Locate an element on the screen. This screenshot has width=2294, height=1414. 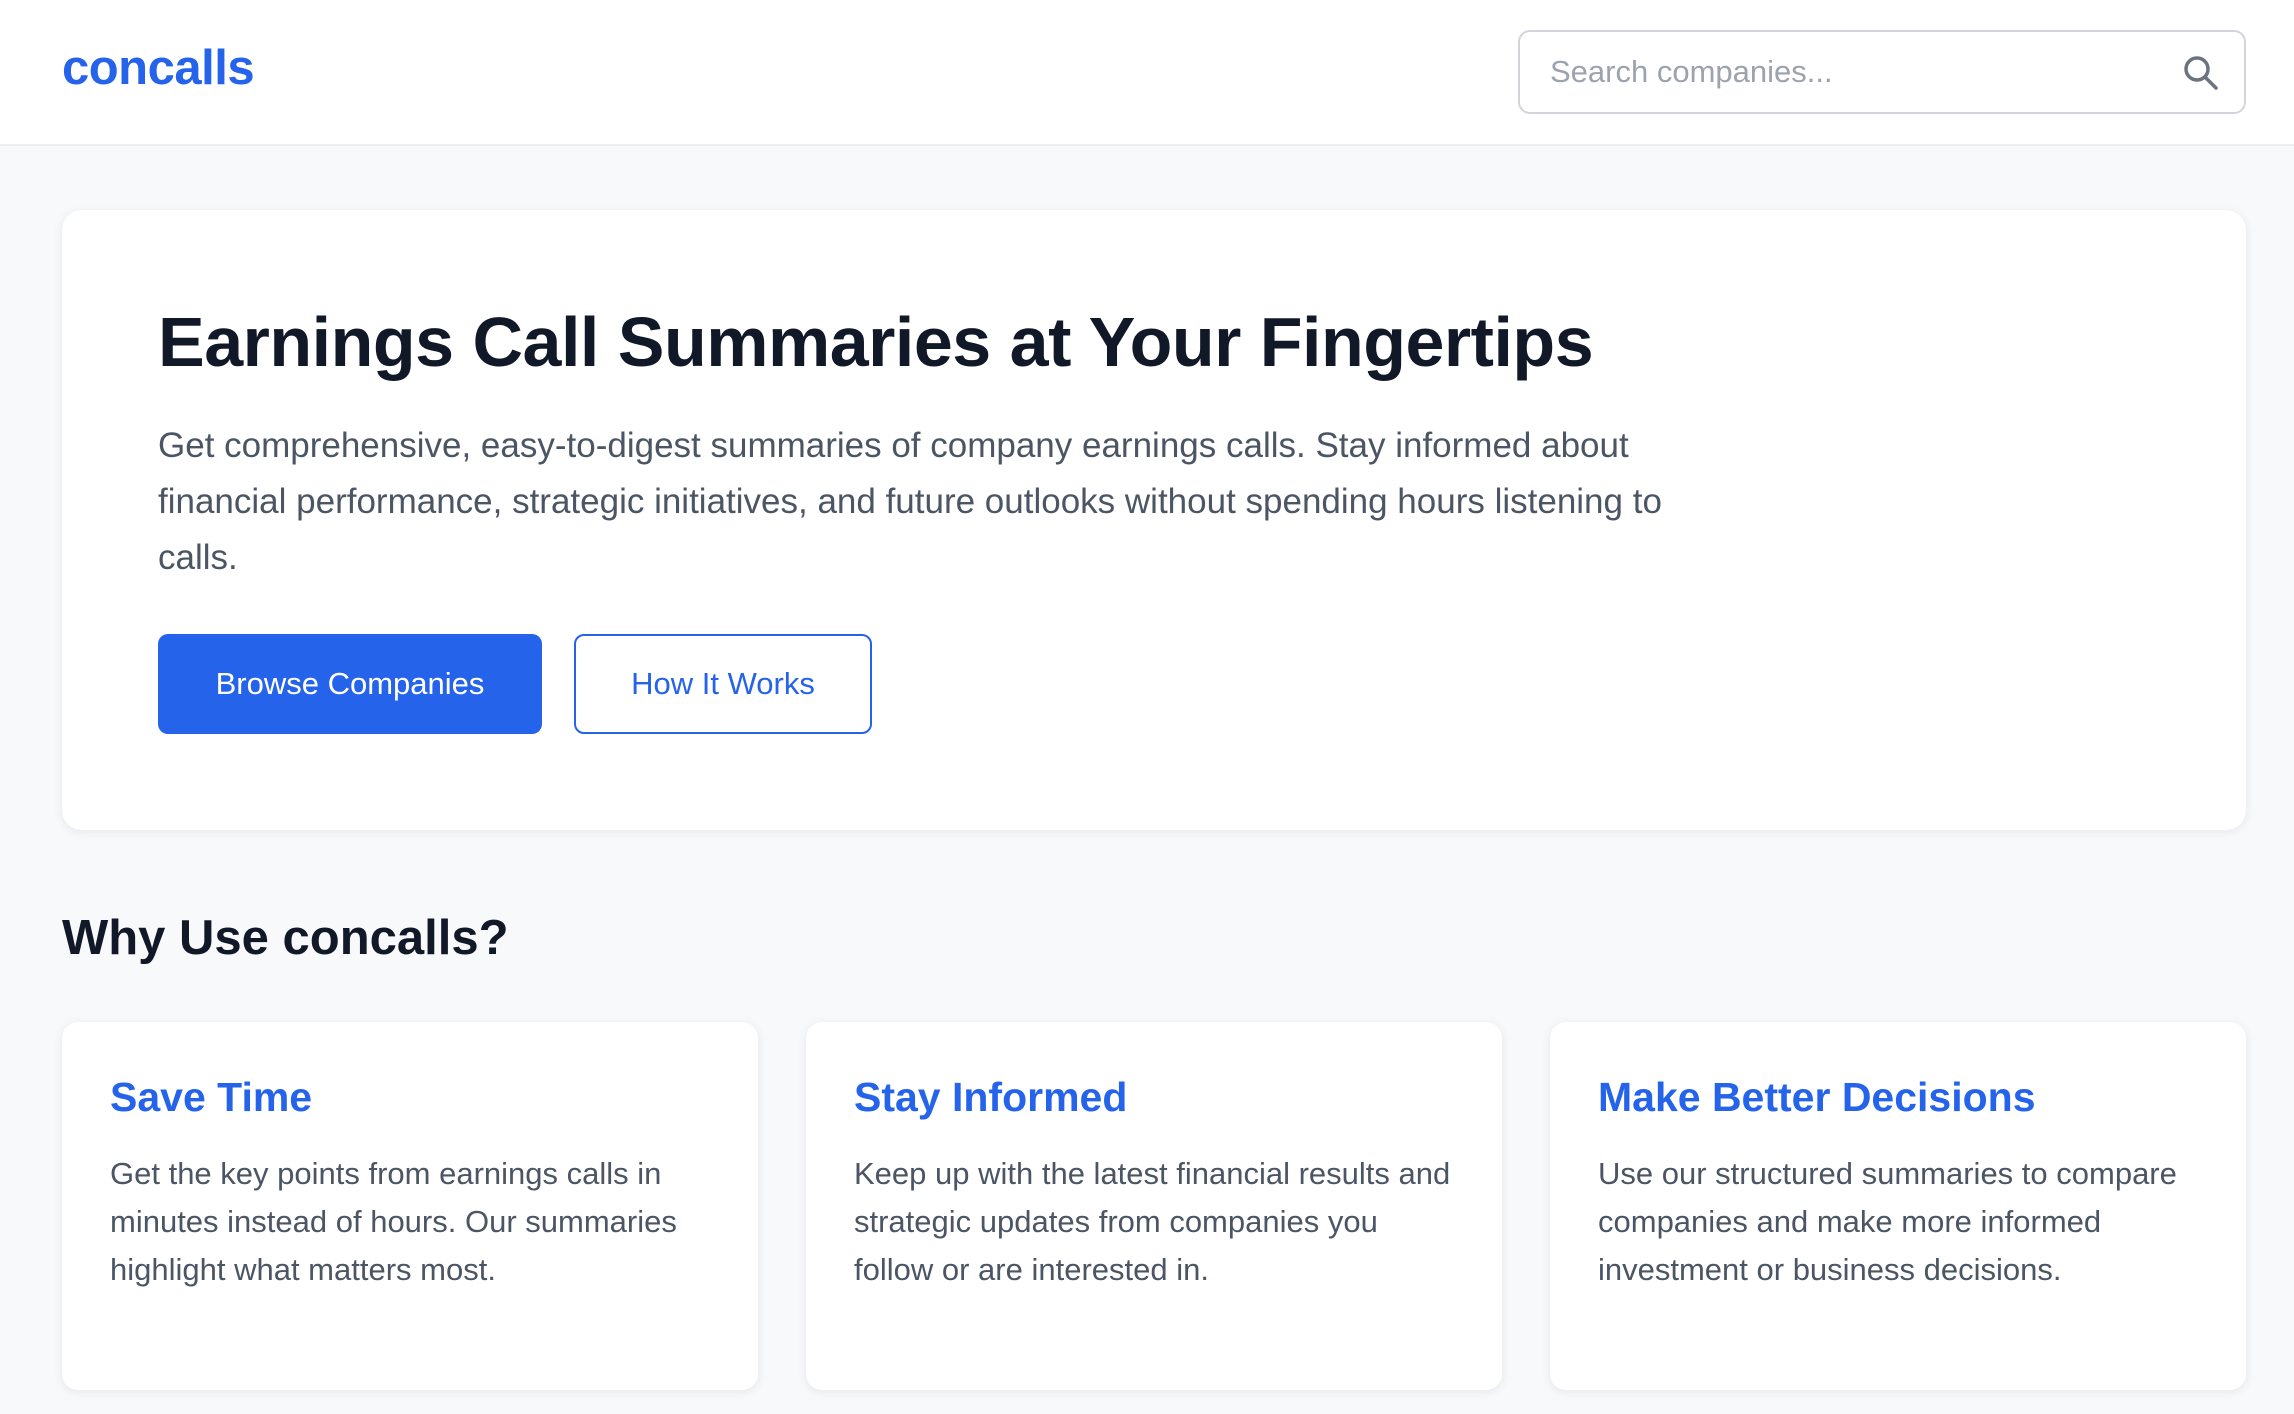
search-box is located at coordinates (1882, 72).